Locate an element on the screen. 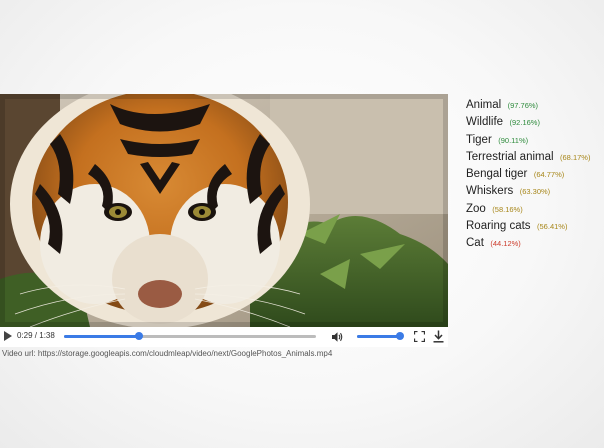 The height and width of the screenshot is (448, 604). fullscreen-icon is located at coordinates (419, 336).